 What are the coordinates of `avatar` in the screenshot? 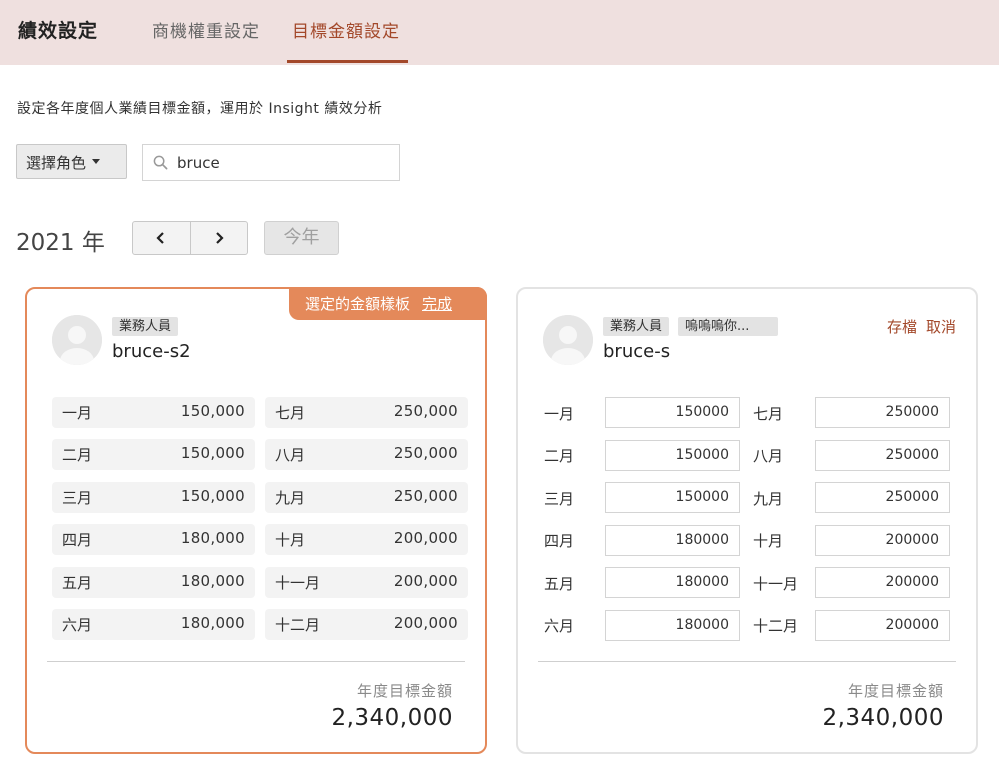 It's located at (568, 340).